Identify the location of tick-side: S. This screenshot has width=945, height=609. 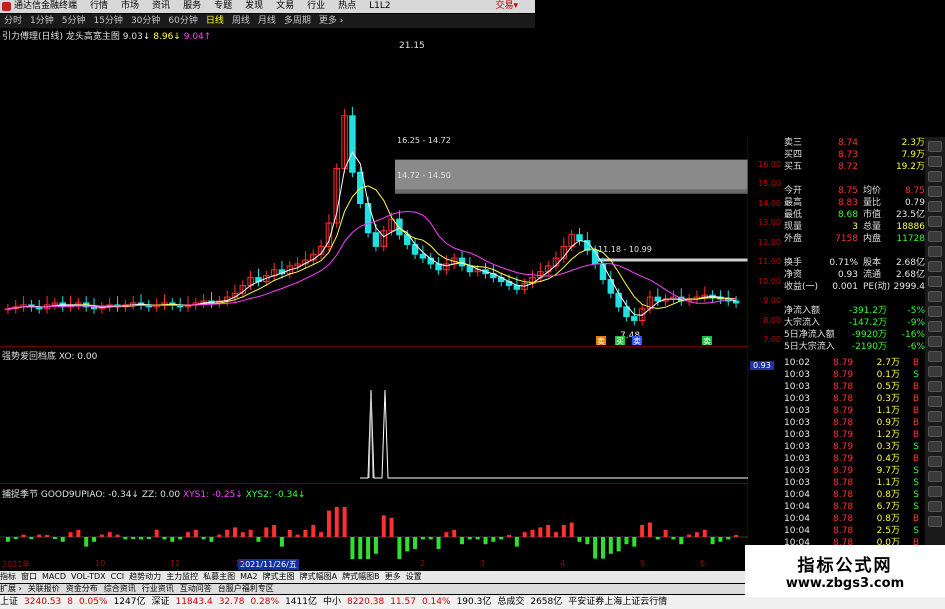
(916, 447).